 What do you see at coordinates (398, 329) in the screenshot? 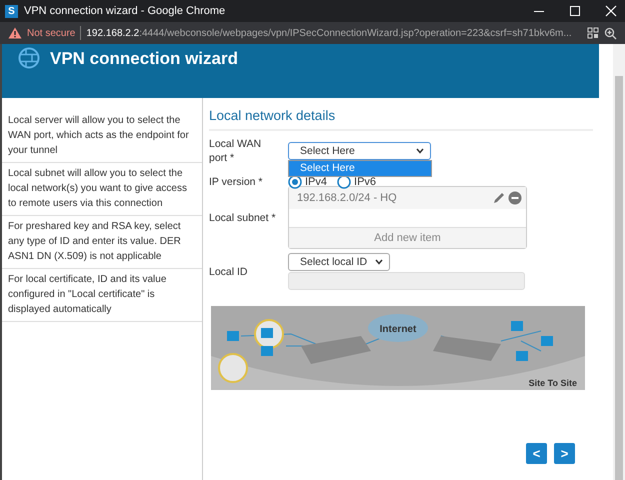
I see `cloud-label: Internet` at bounding box center [398, 329].